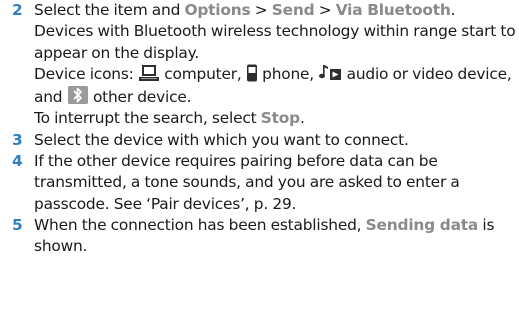 Image resolution: width=519 pixels, height=318 pixels. I want to click on sending-data-term: Sending data, so click(422, 224).